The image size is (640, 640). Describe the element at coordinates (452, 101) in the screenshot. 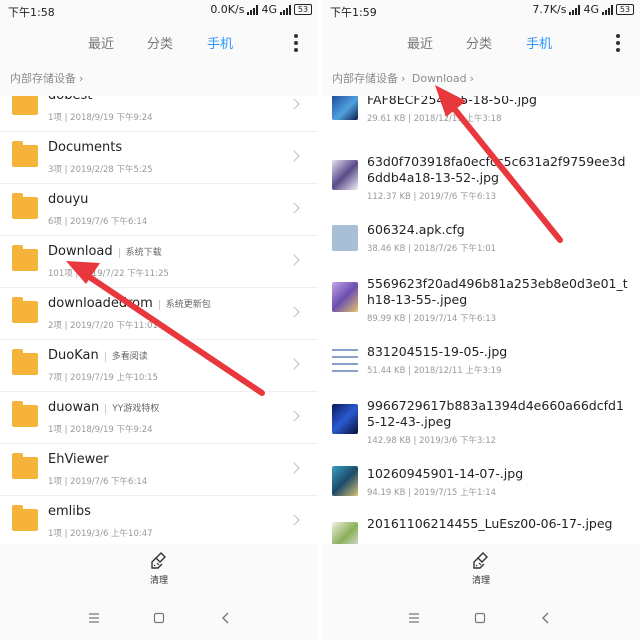

I see `file-name: FAF8ECF254715-18-50-.jpg` at that location.